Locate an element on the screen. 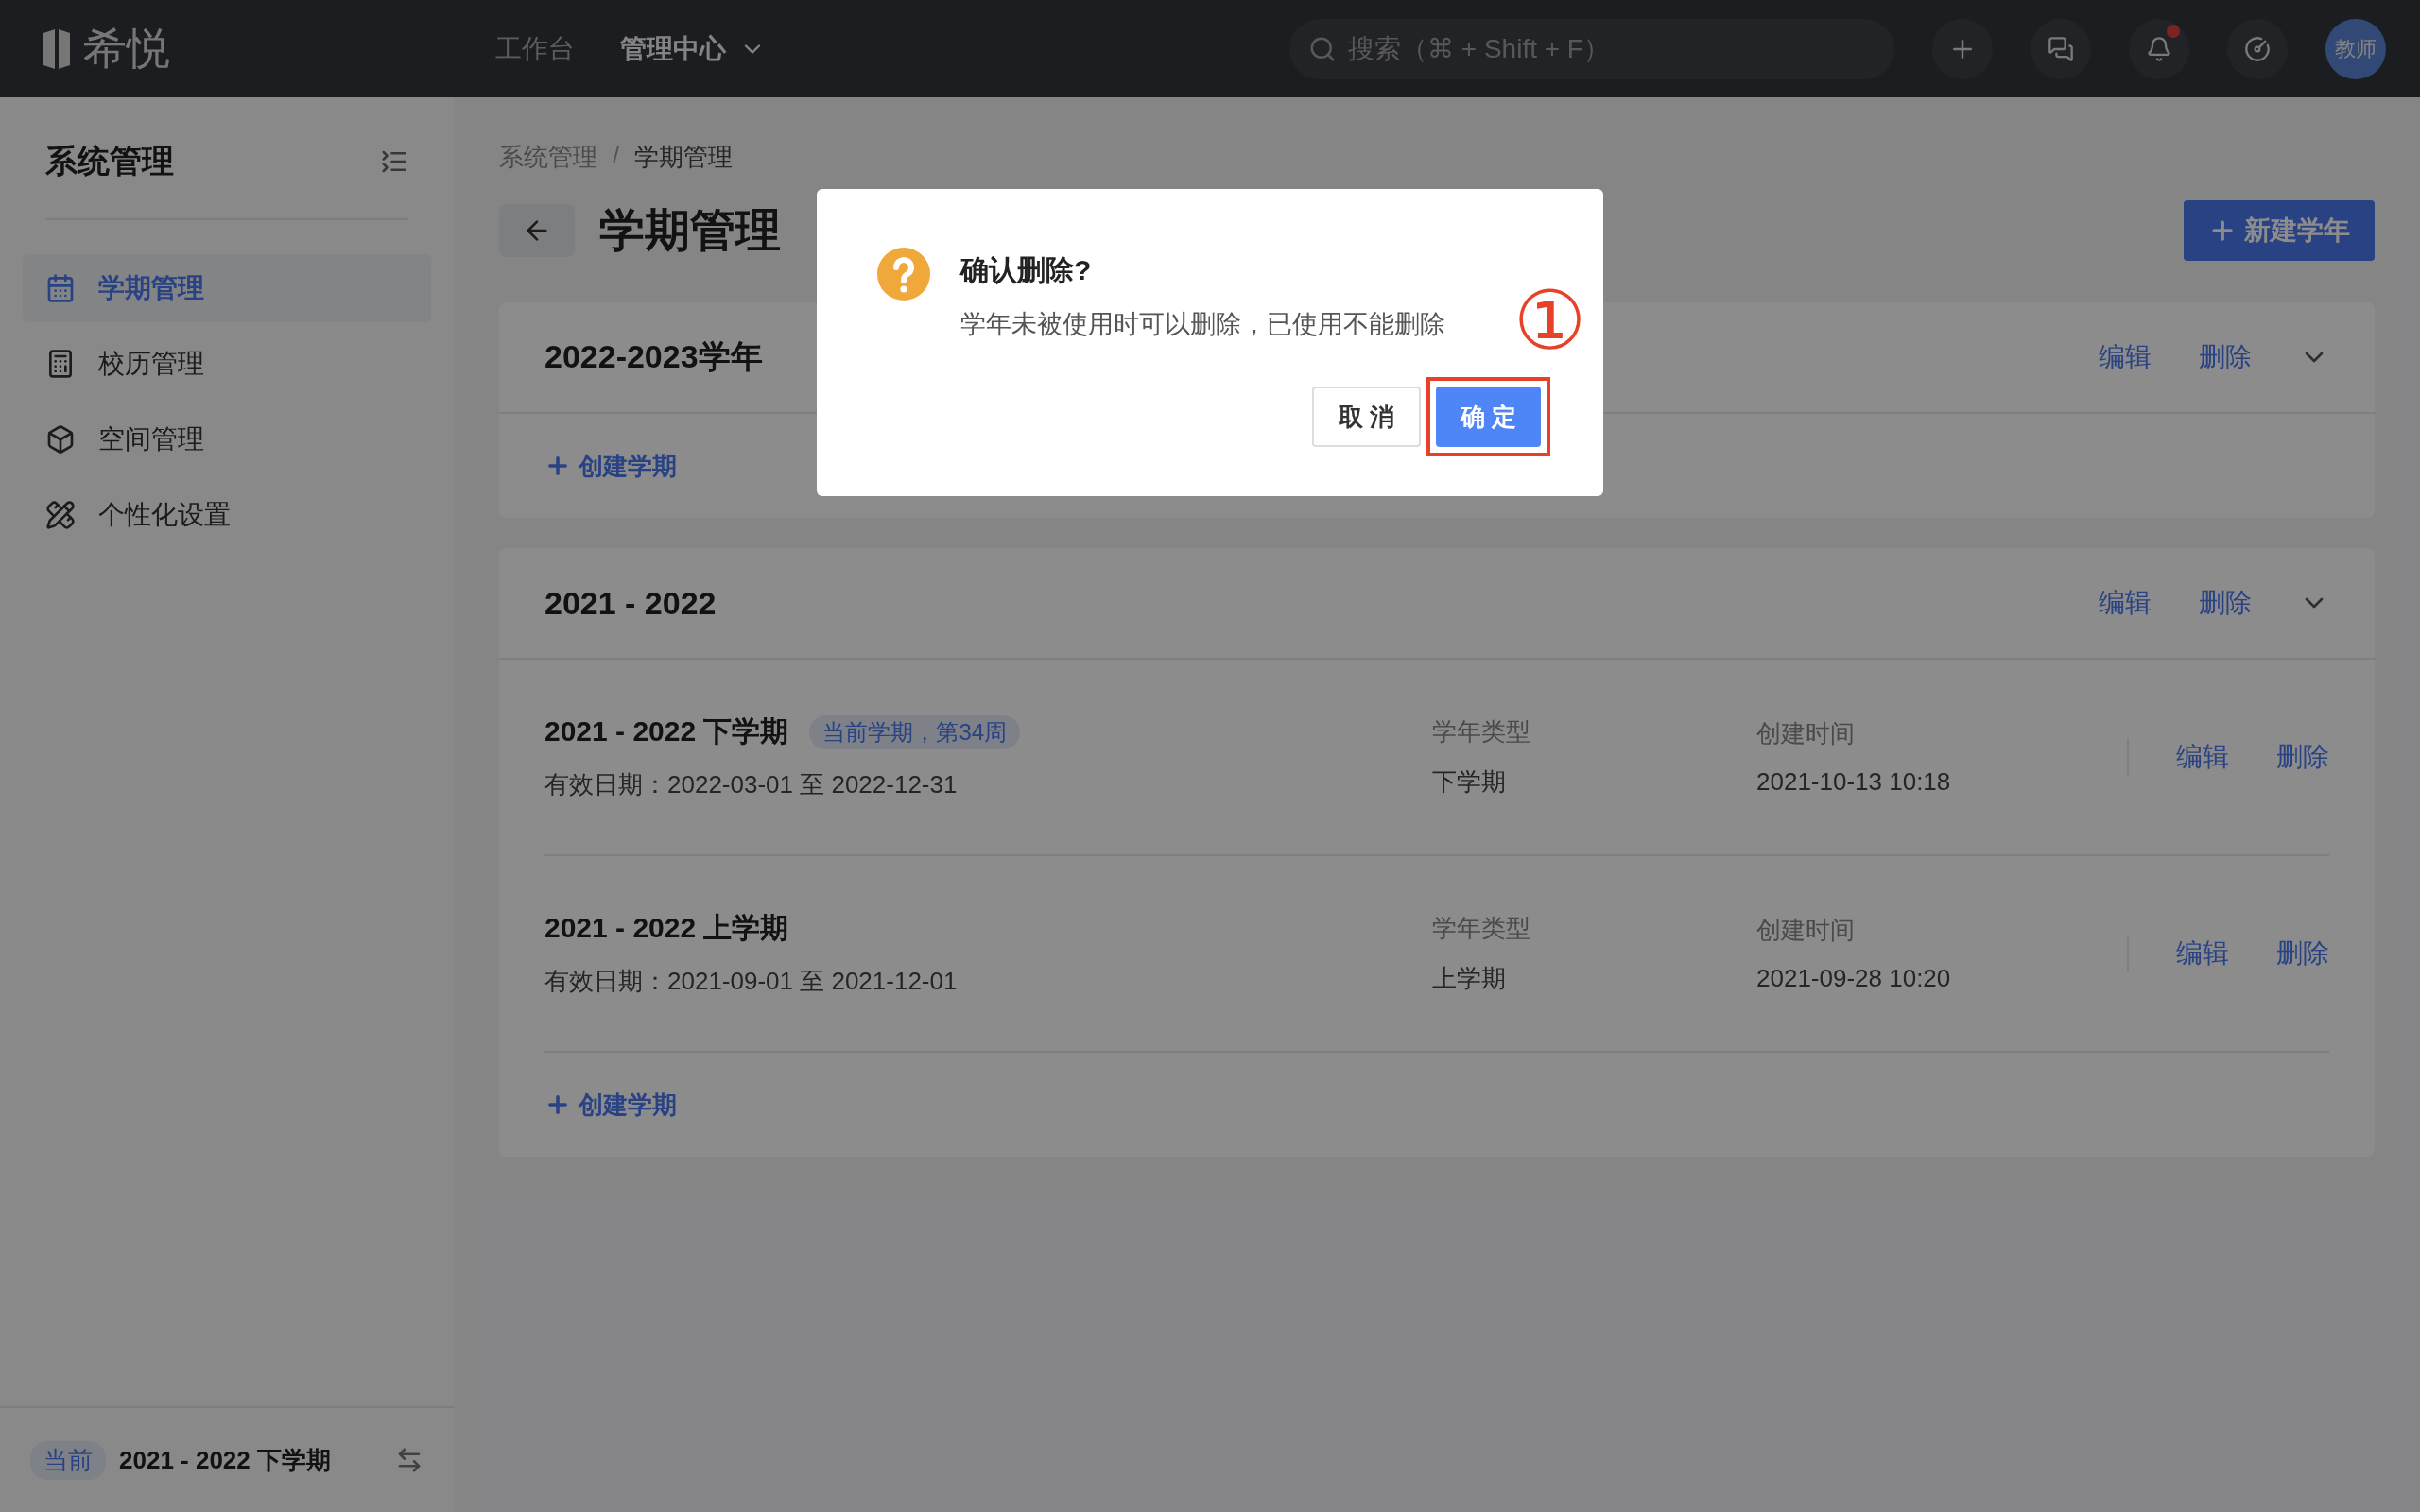 This screenshot has height=1512, width=2420. dialog-title: 确认删除? is located at coordinates (1026, 270).